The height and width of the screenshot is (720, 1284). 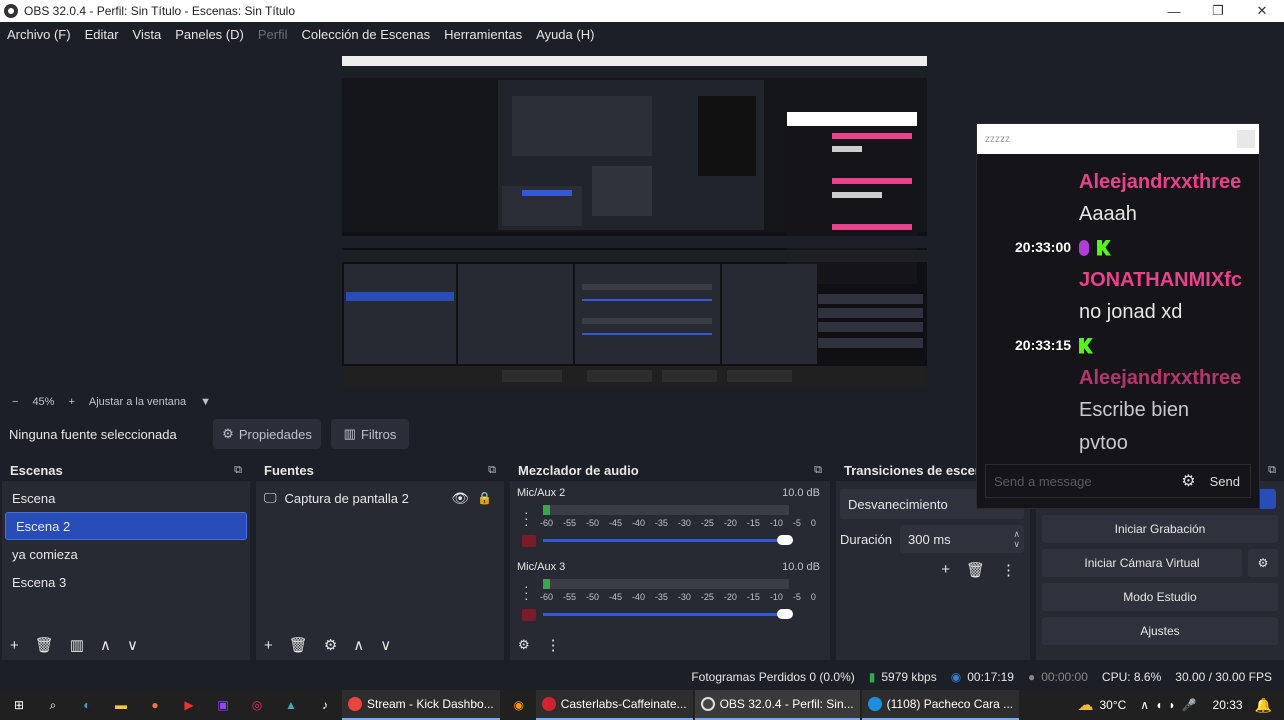 I want to click on settings-button: Ajustes, so click(x=1160, y=631).